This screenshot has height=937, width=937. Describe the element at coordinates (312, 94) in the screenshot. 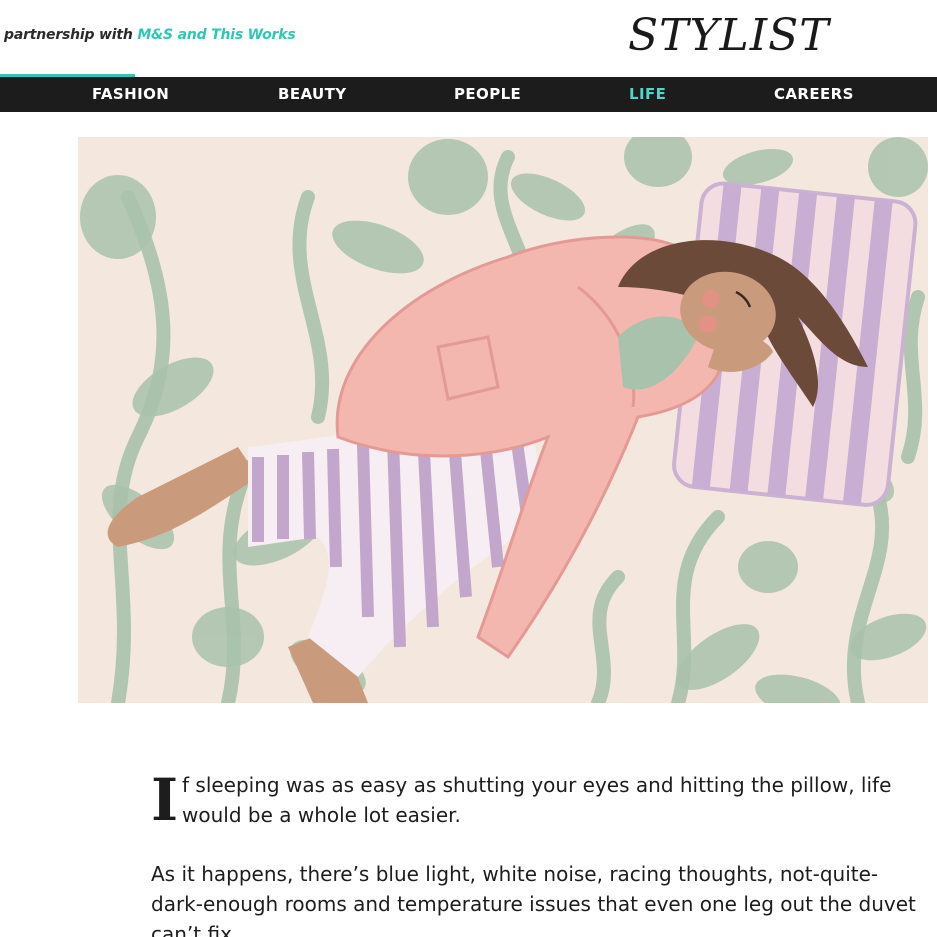

I see `nav-item-beauty: BEAUTY` at that location.